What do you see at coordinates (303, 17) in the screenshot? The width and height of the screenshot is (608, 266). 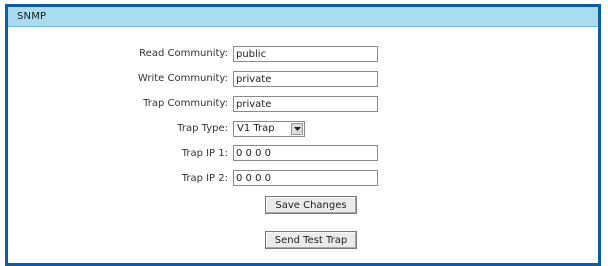 I see `panel-title: SNMP` at bounding box center [303, 17].